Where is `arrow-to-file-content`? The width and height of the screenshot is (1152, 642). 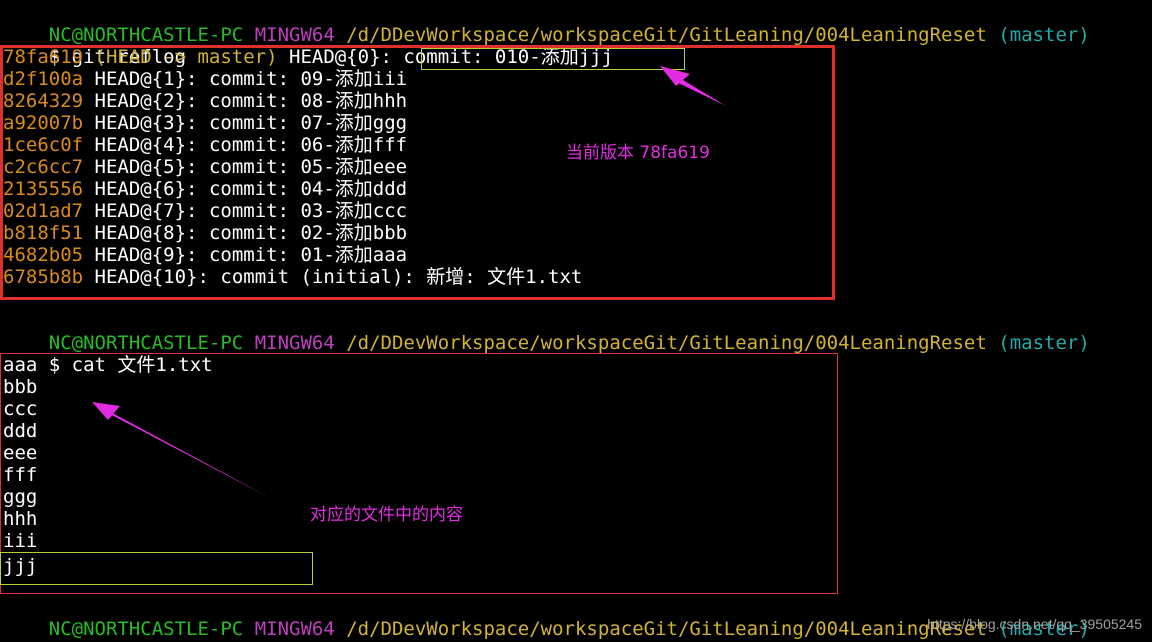 arrow-to-file-content is located at coordinates (183, 451).